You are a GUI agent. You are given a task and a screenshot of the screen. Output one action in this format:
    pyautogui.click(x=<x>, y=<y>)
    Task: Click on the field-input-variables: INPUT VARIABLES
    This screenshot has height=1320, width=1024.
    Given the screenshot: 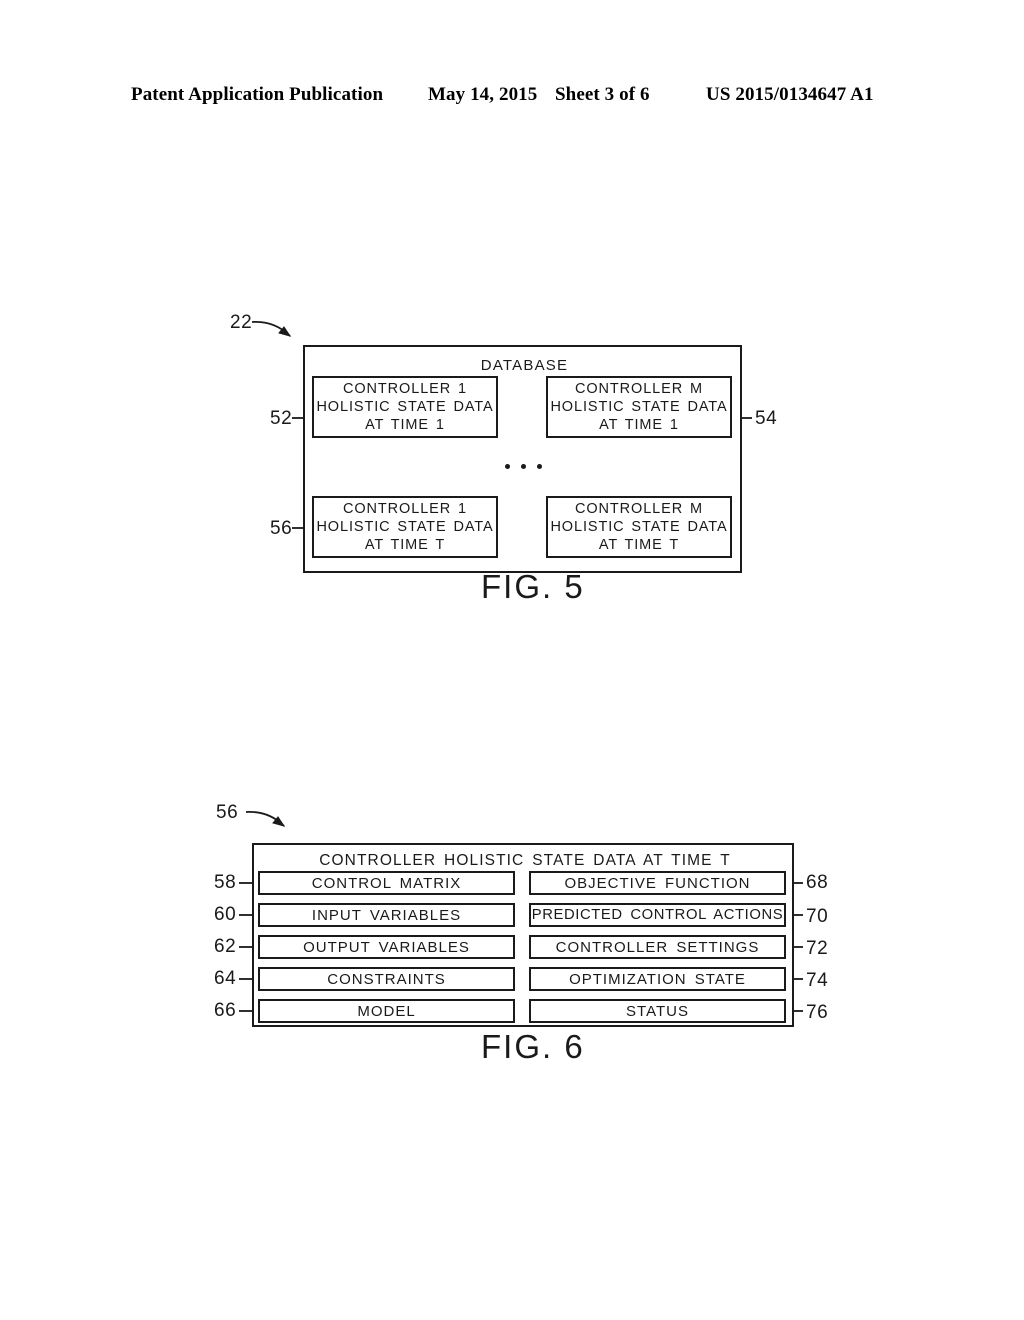 What is the action you would take?
    pyautogui.click(x=386, y=915)
    